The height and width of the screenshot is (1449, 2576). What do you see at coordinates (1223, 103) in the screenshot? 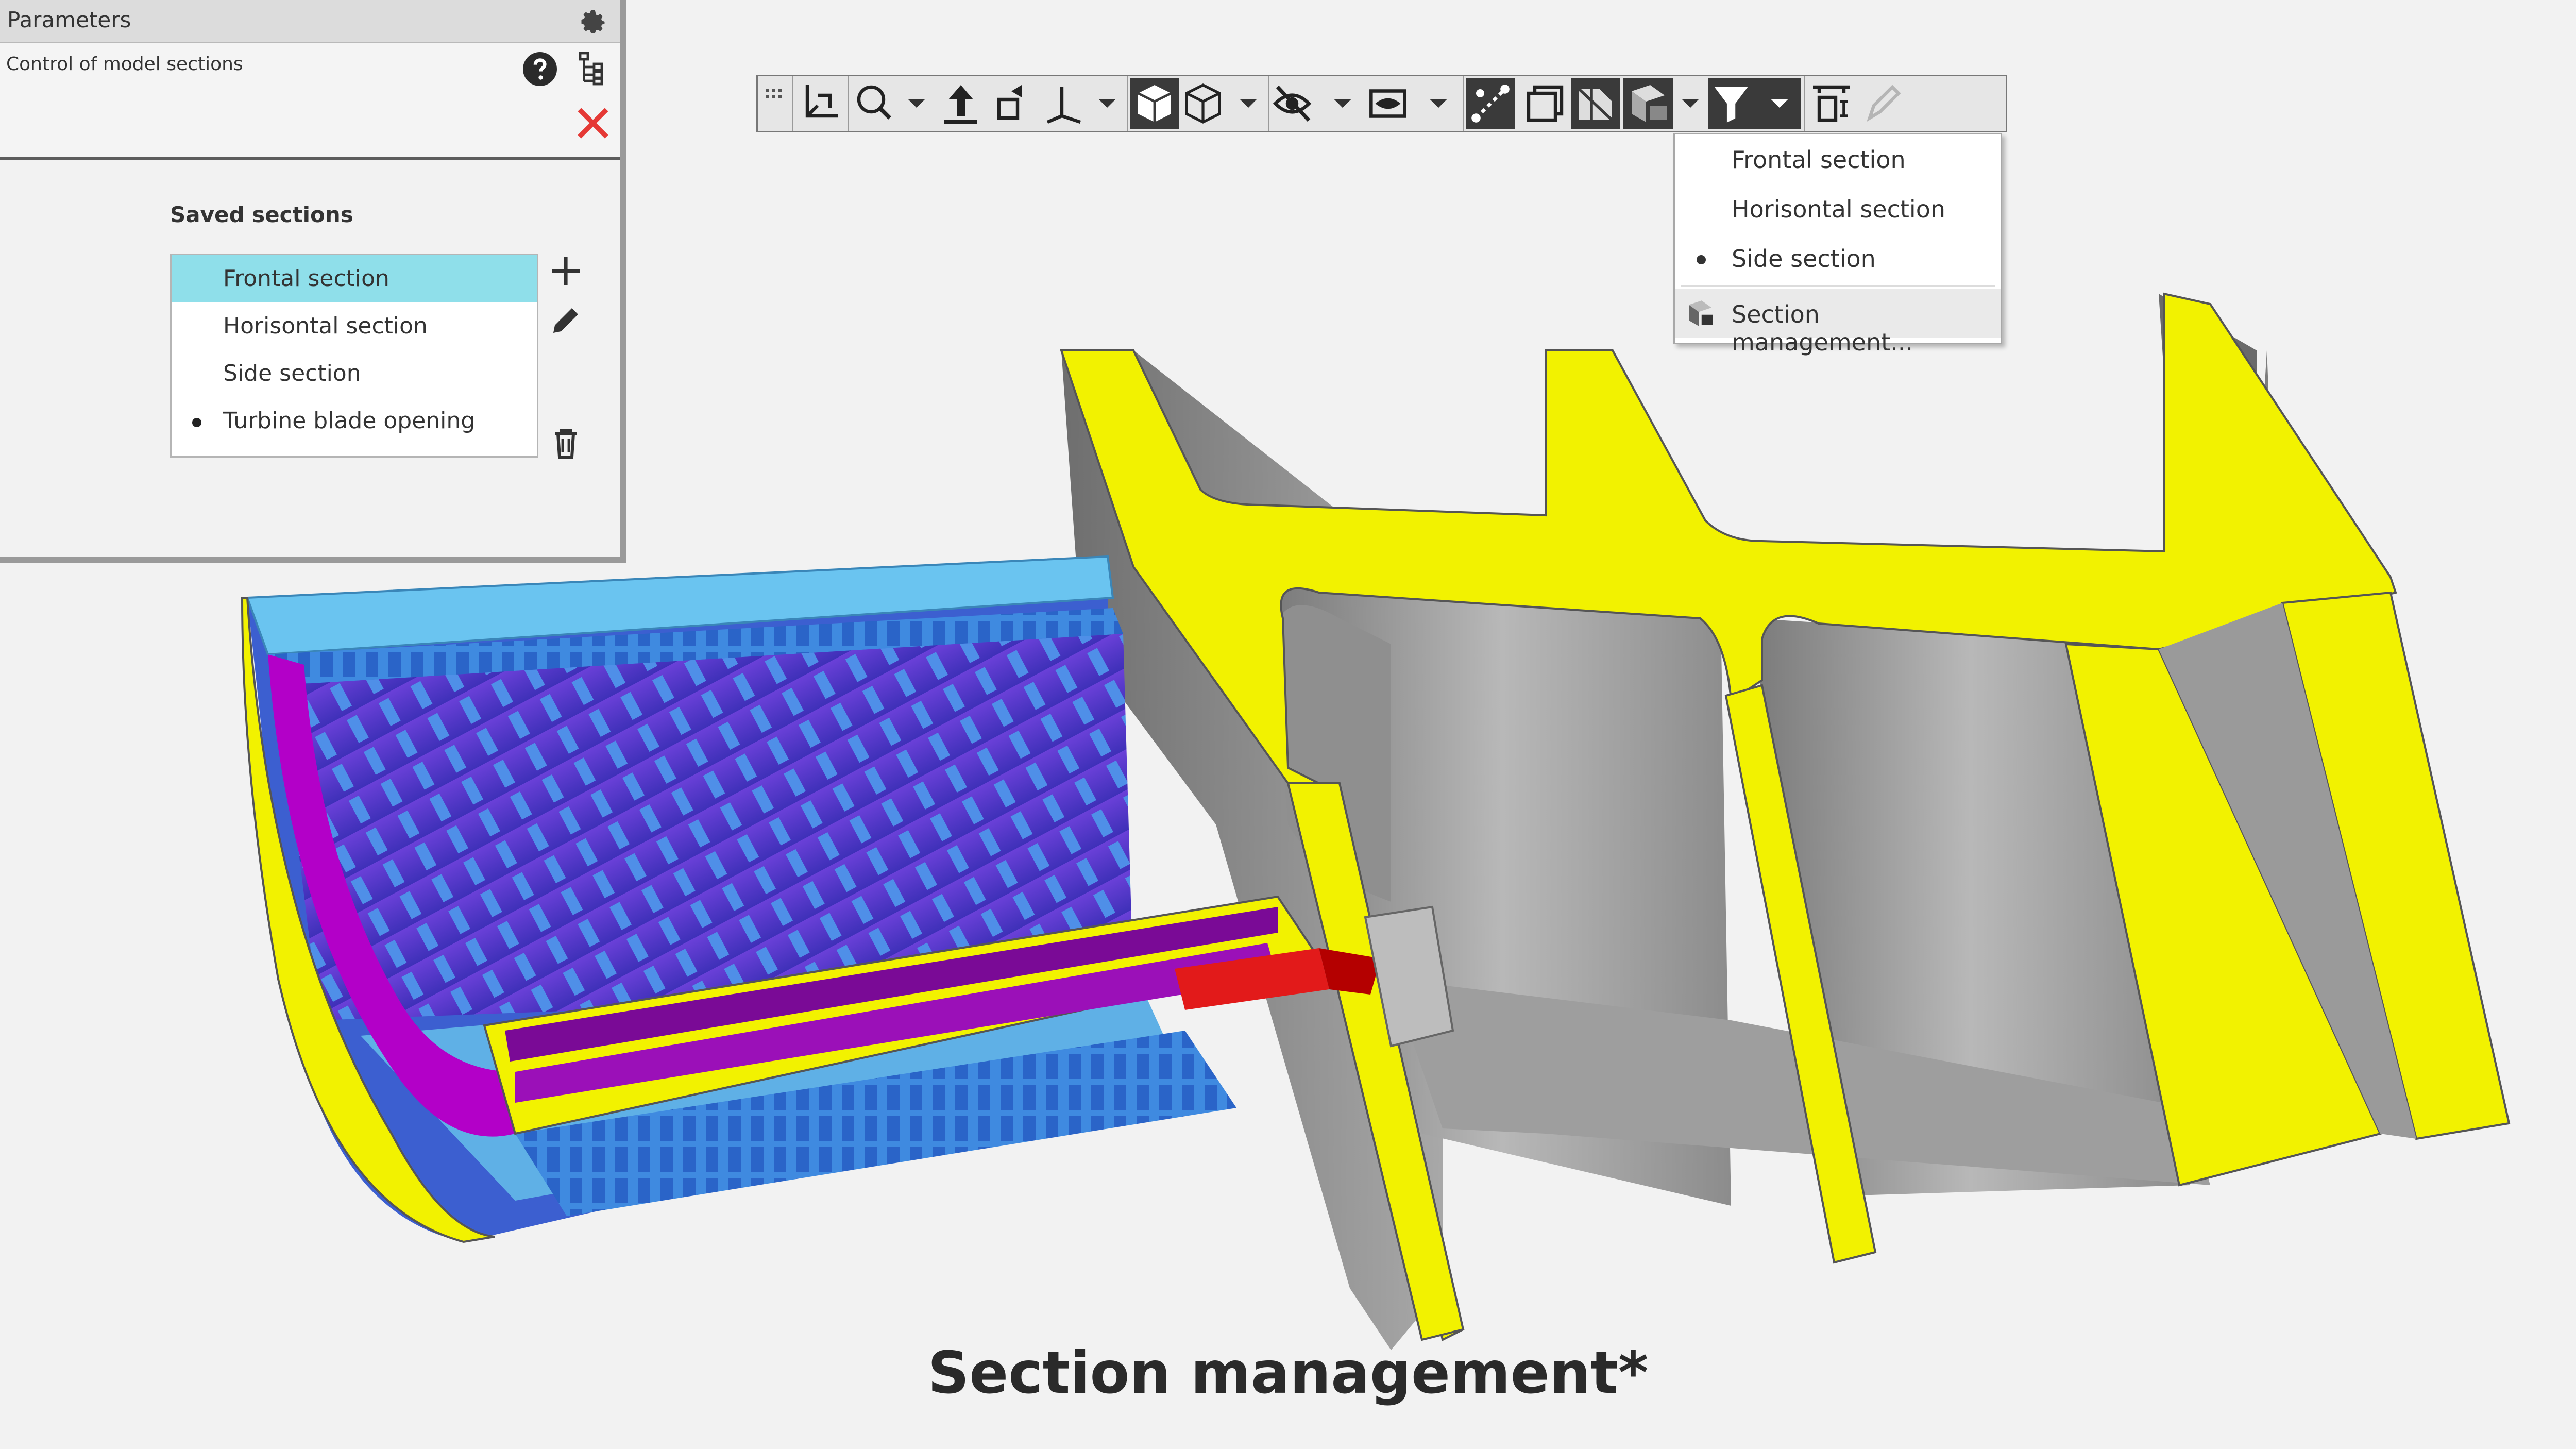
I see `wireframe-cube-icon` at bounding box center [1223, 103].